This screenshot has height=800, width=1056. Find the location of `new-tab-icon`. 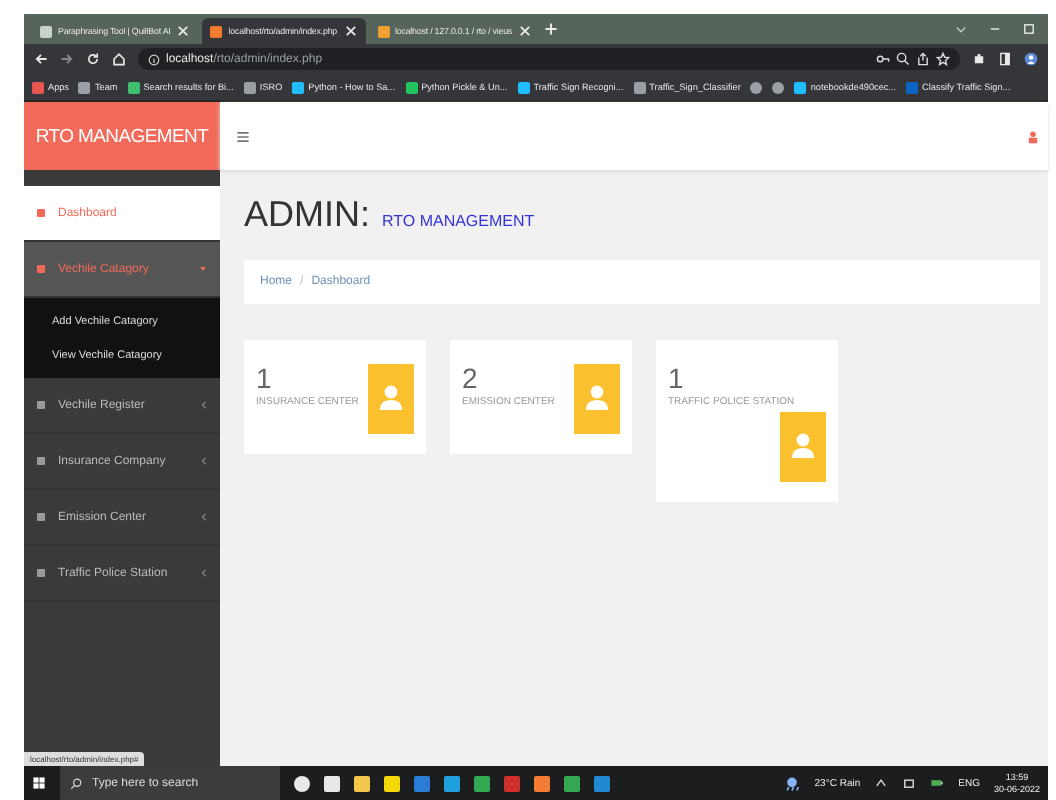

new-tab-icon is located at coordinates (551, 29).